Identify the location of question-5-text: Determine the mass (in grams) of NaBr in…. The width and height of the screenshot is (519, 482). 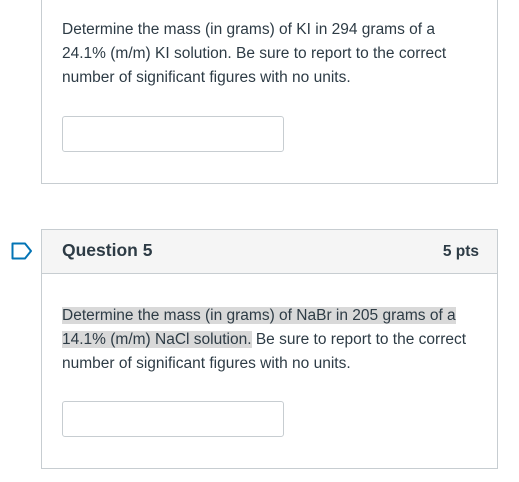
(272, 340).